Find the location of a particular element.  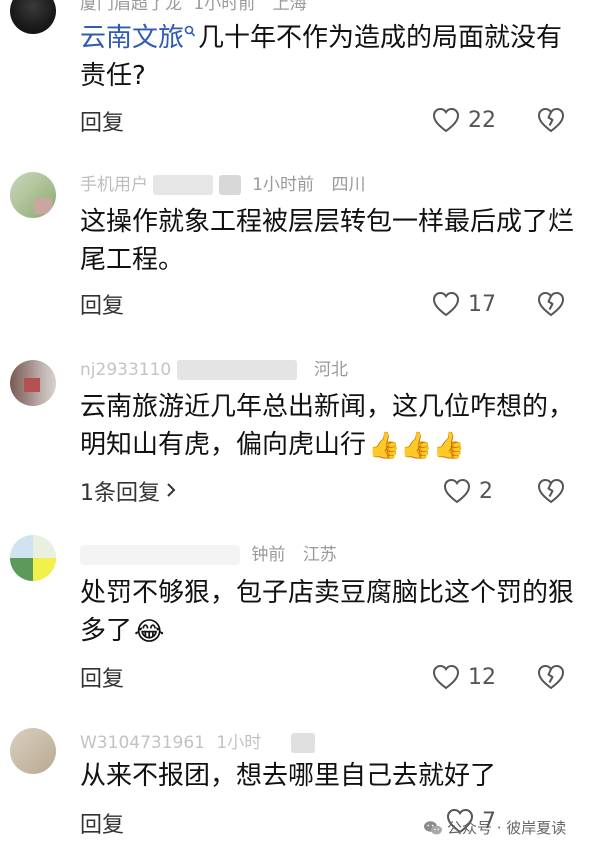

comment-meta: 手机用户 1小时前 四川 is located at coordinates (222, 185).